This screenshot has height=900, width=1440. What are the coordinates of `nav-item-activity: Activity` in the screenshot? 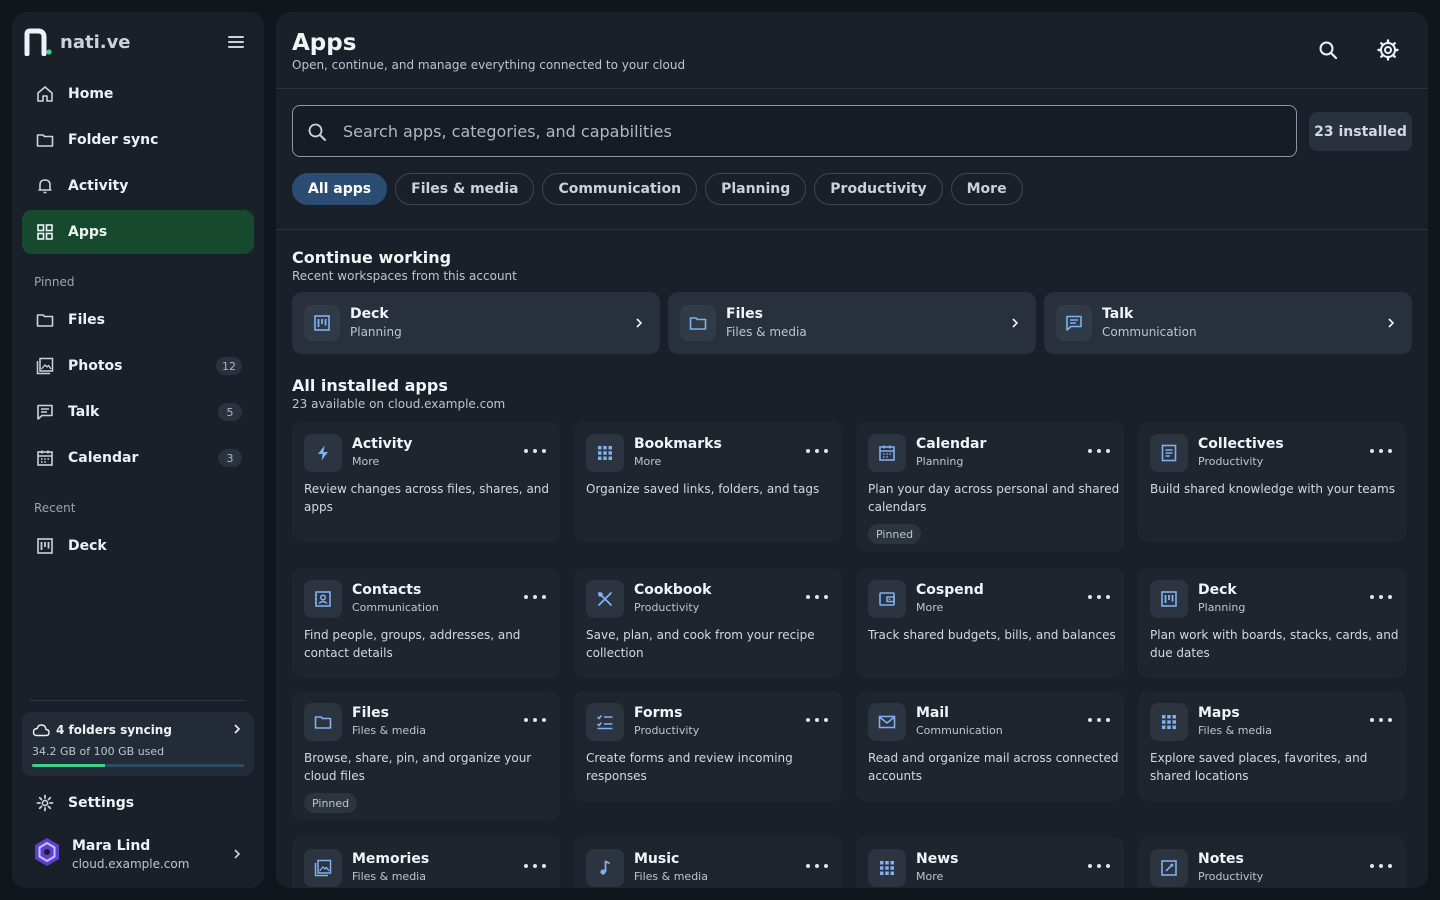 It's located at (138, 186).